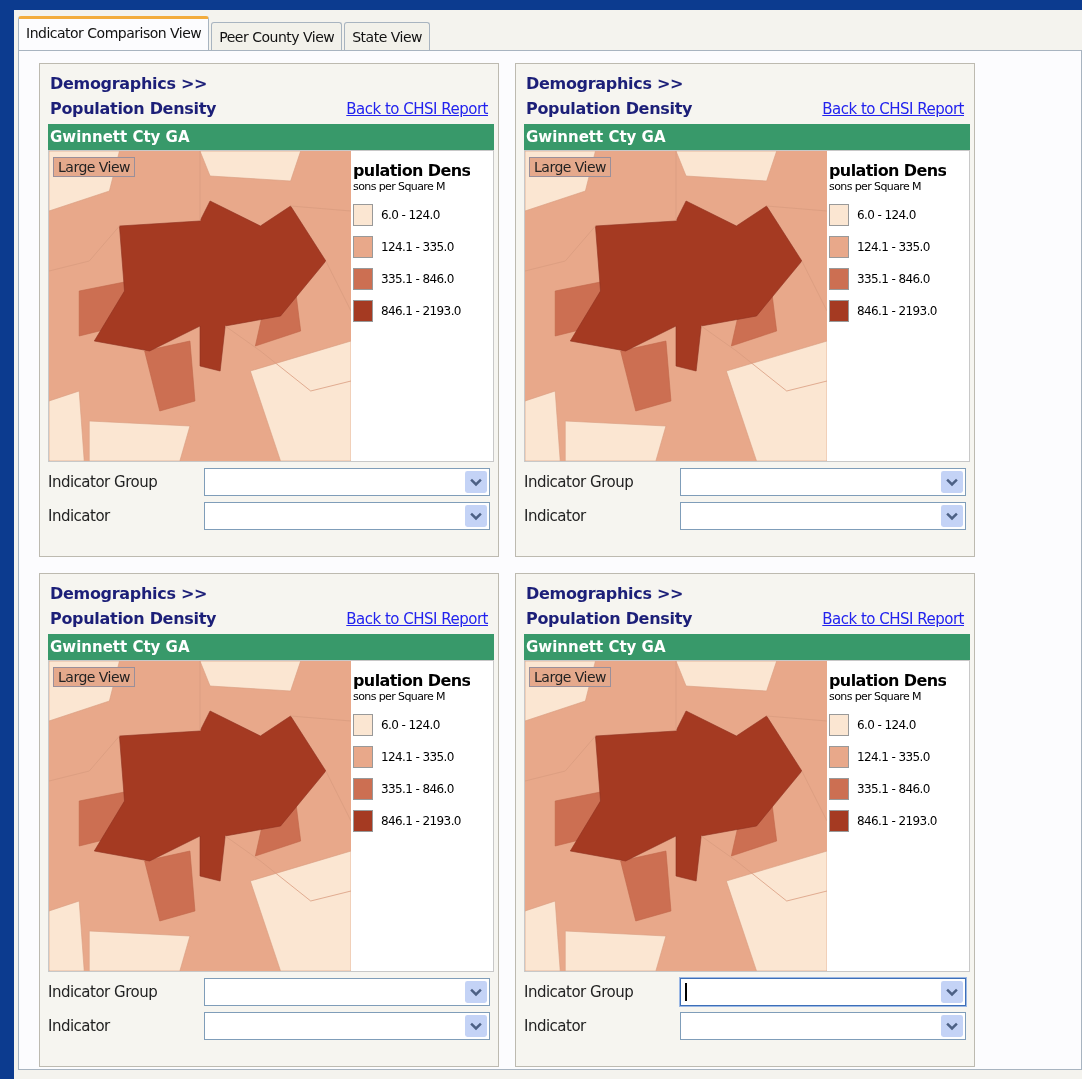  I want to click on tab: Indicator Comparison View, so click(114, 33).